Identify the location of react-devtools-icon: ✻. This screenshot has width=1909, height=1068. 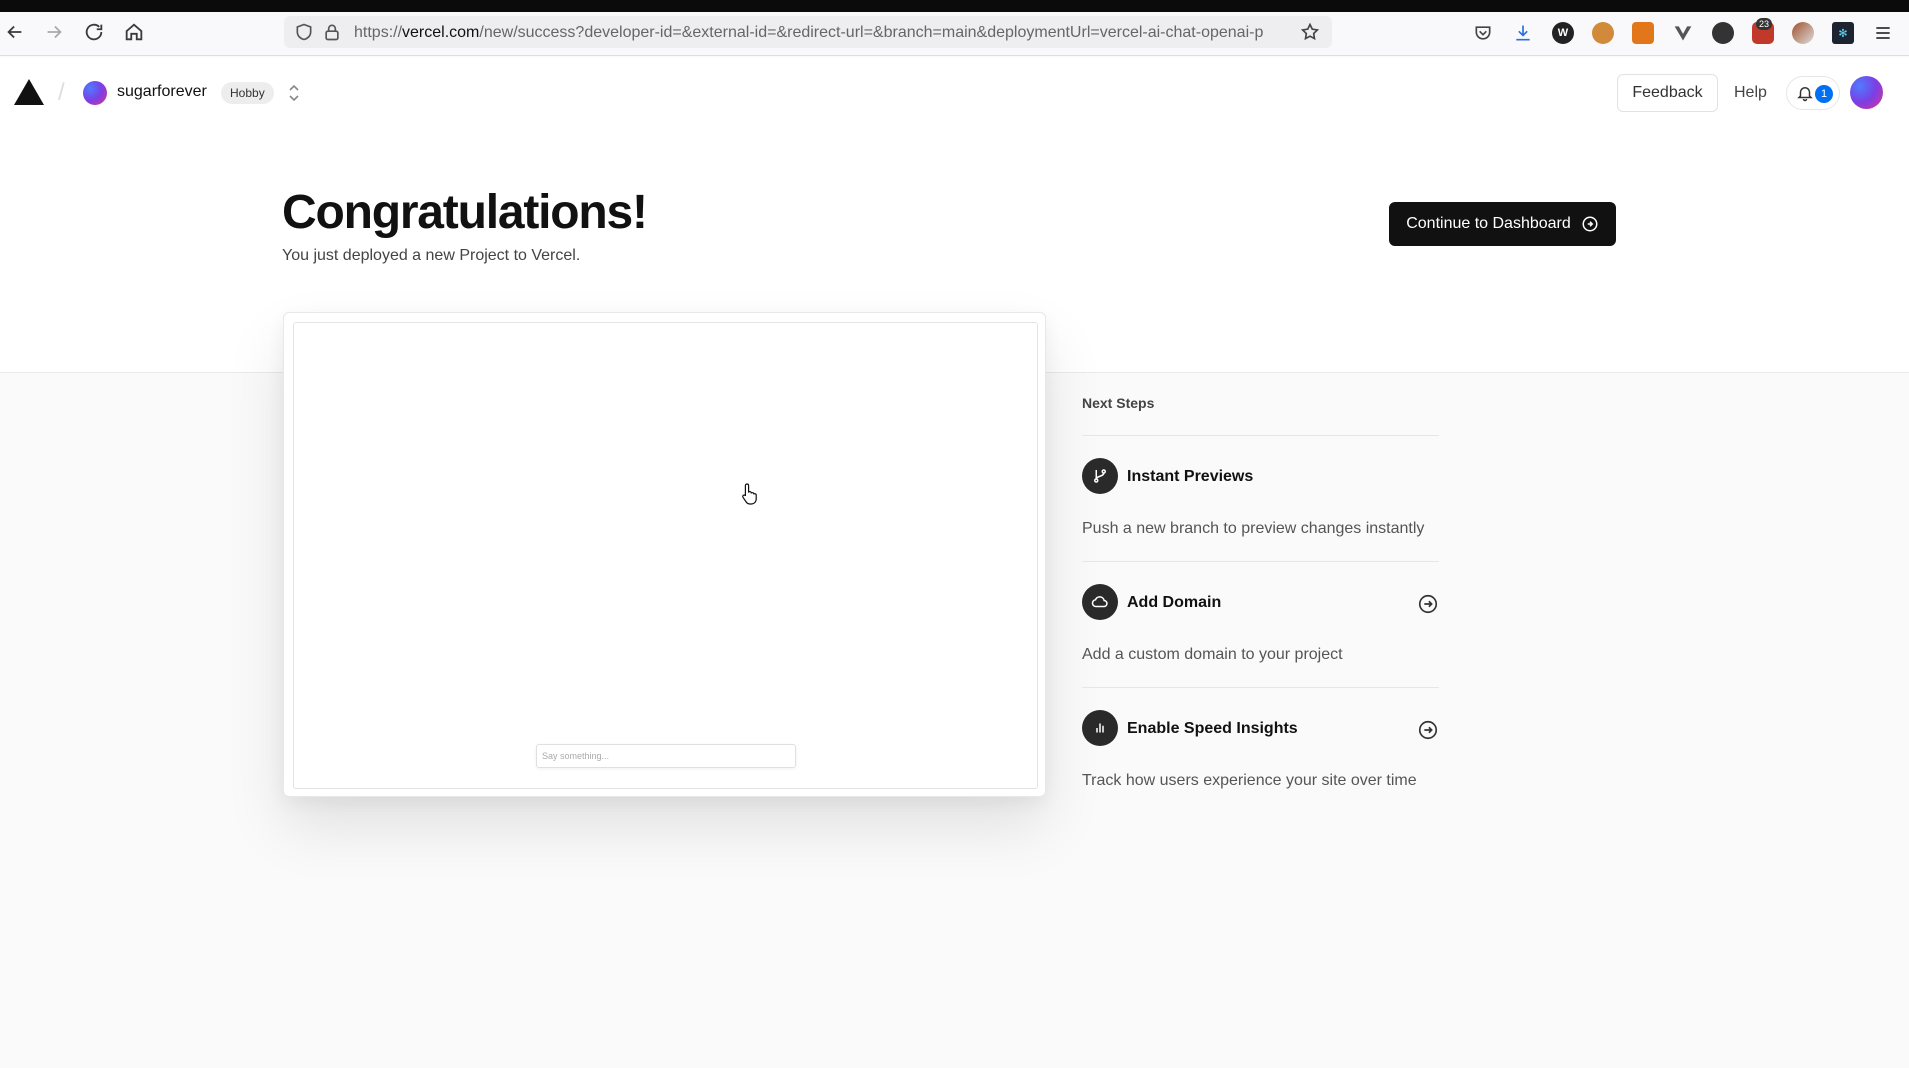
(1843, 33).